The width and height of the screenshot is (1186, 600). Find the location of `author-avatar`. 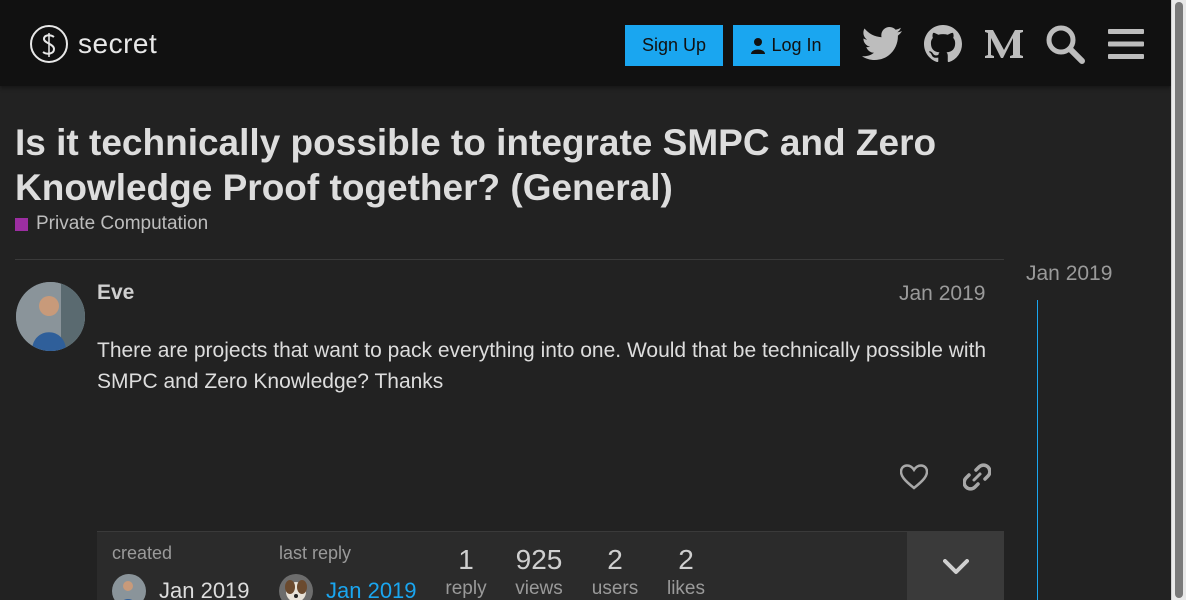

author-avatar is located at coordinates (50, 316).